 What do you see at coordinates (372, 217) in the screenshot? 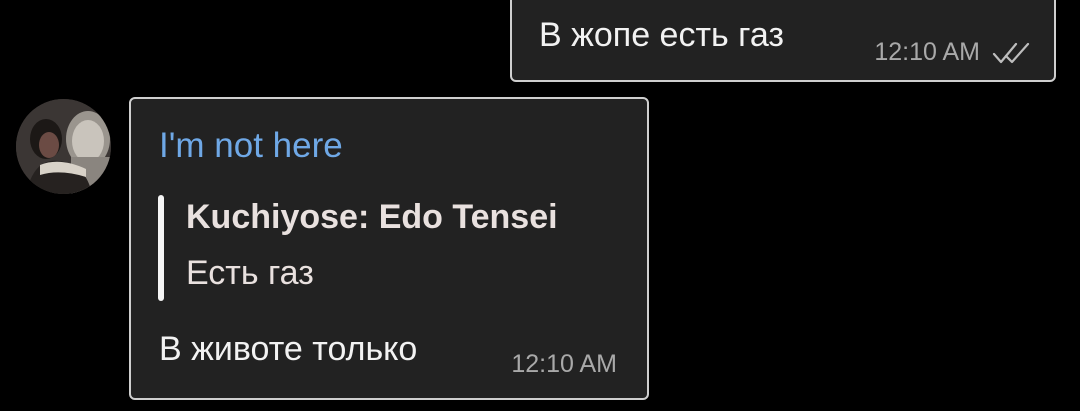
I see `reply-author: Kuchiyose: Edo Tensei` at bounding box center [372, 217].